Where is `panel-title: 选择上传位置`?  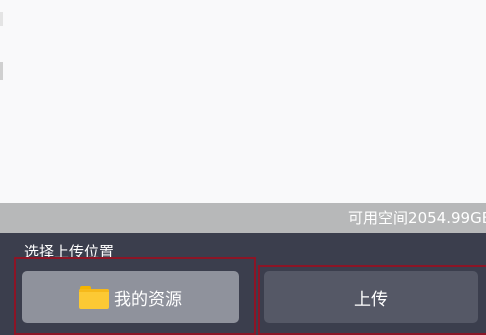 panel-title: 选择上传位置 is located at coordinates (69, 252).